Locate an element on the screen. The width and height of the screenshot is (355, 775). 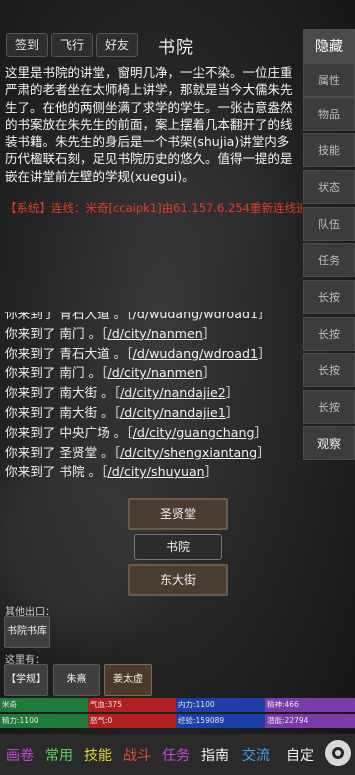
longpress-button-3: 长按 is located at coordinates (329, 370).